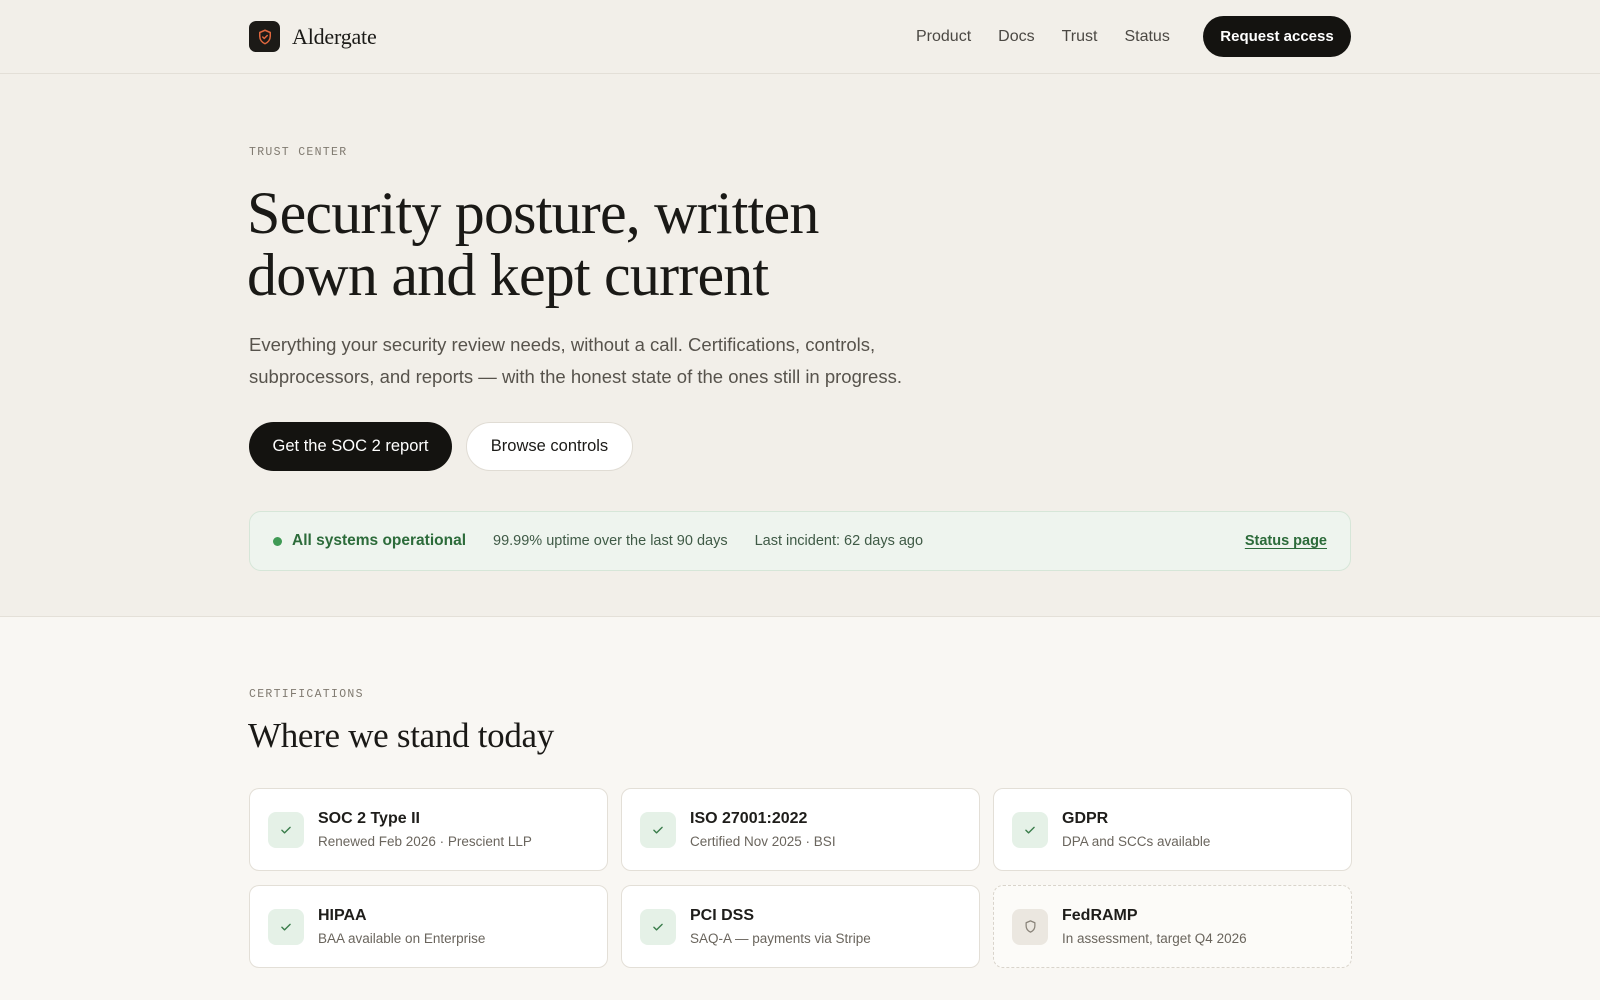 This screenshot has width=1600, height=1000. What do you see at coordinates (401, 735) in the screenshot?
I see `certifications-title: Where we stand today` at bounding box center [401, 735].